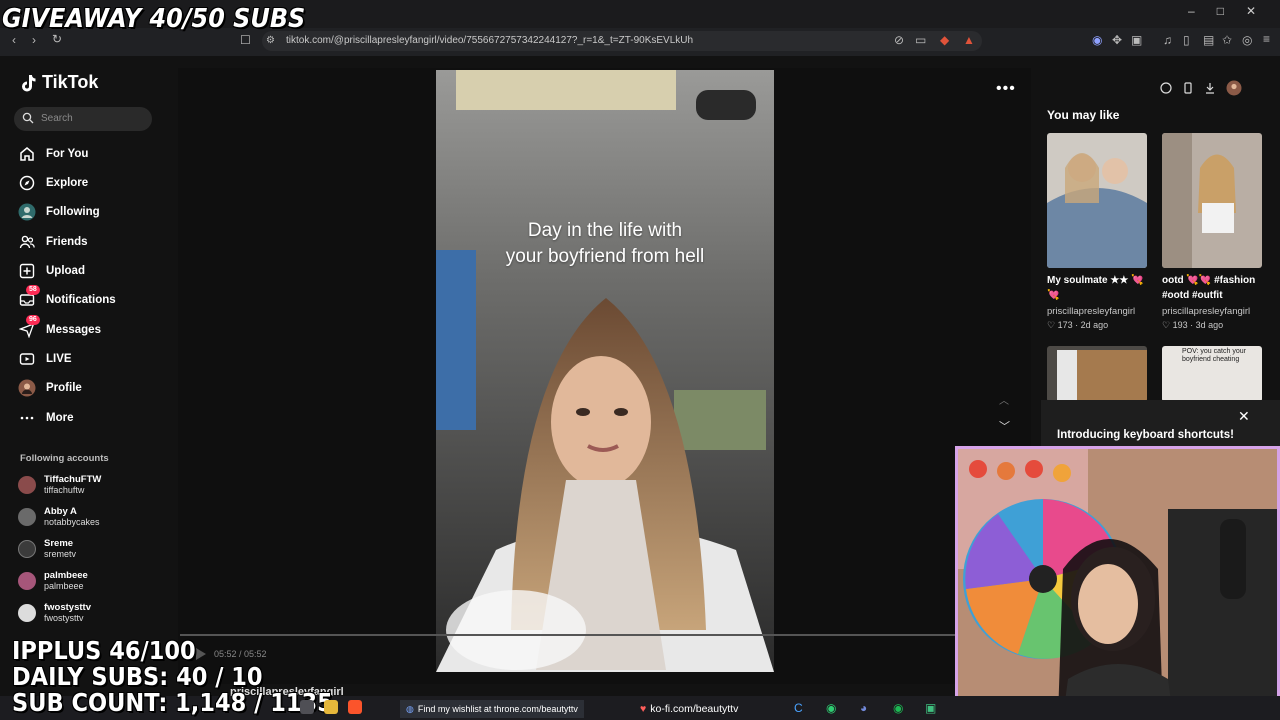 This screenshot has height=720, width=1280. I want to click on following-account: TiffachuFTW tiffachuftw, so click(59, 485).